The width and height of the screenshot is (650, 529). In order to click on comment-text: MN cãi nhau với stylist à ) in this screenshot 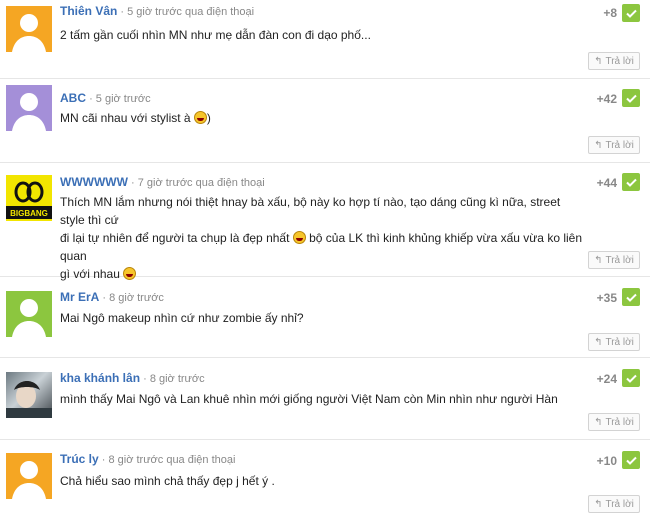, I will do `click(324, 118)`.